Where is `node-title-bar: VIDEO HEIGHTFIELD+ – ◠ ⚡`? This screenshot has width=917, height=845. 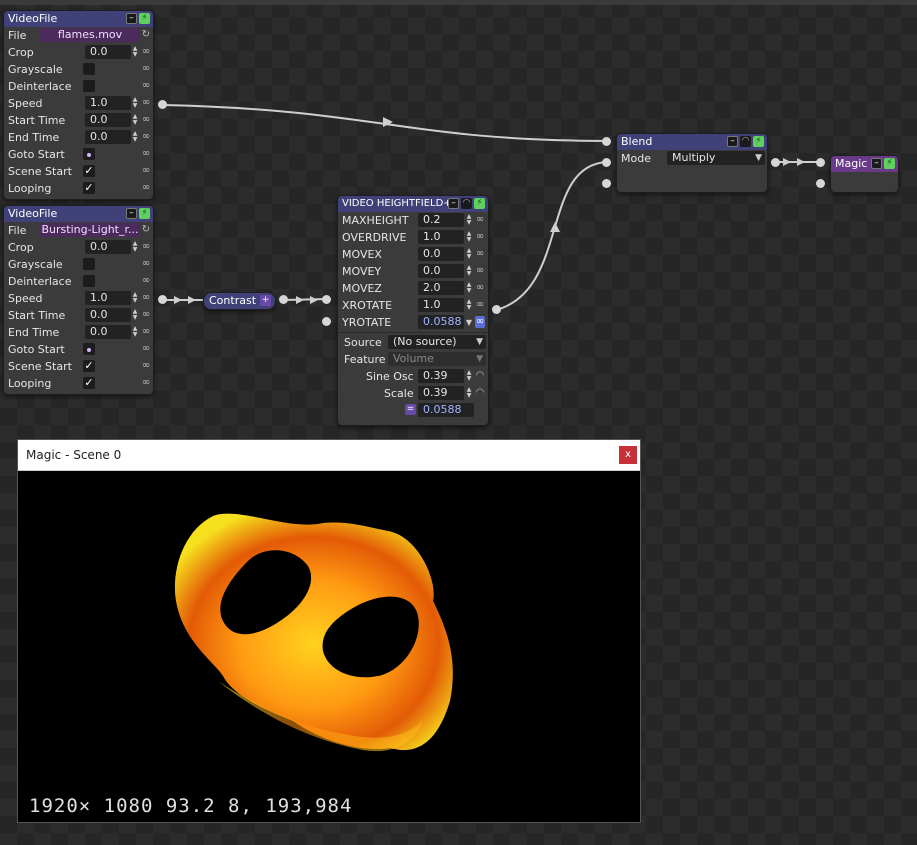
node-title-bar: VIDEO HEIGHTFIELD+ – ◠ ⚡ is located at coordinates (413, 204).